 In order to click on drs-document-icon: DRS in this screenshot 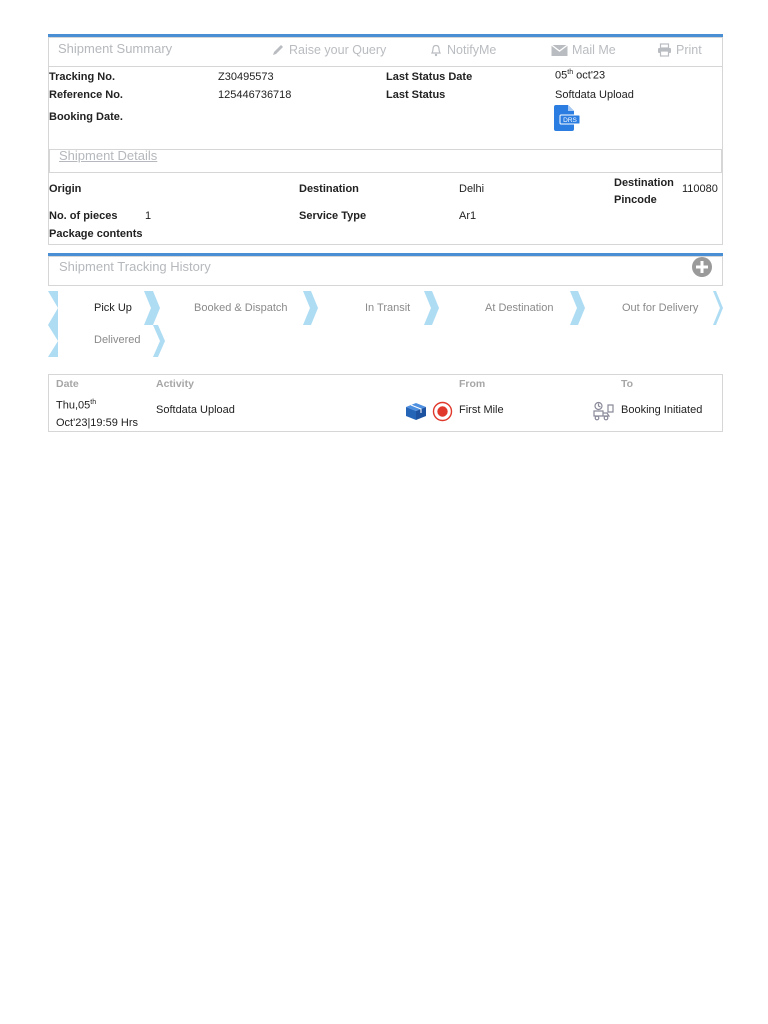, I will do `click(568, 120)`.